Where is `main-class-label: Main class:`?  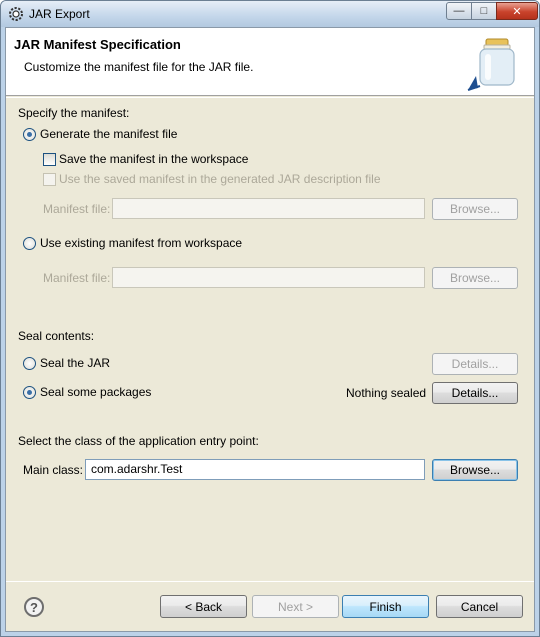
main-class-label: Main class: is located at coordinates (53, 470).